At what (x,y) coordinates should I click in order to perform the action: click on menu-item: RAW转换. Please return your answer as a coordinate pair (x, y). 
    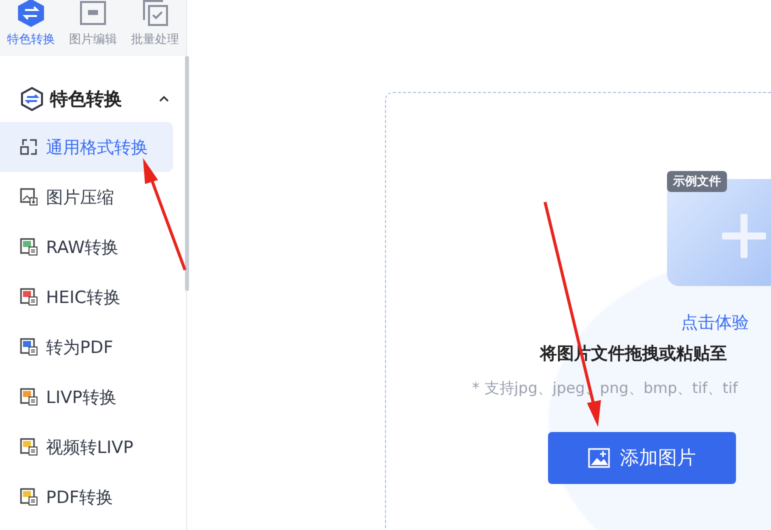
    Looking at the image, I should click on (86, 247).